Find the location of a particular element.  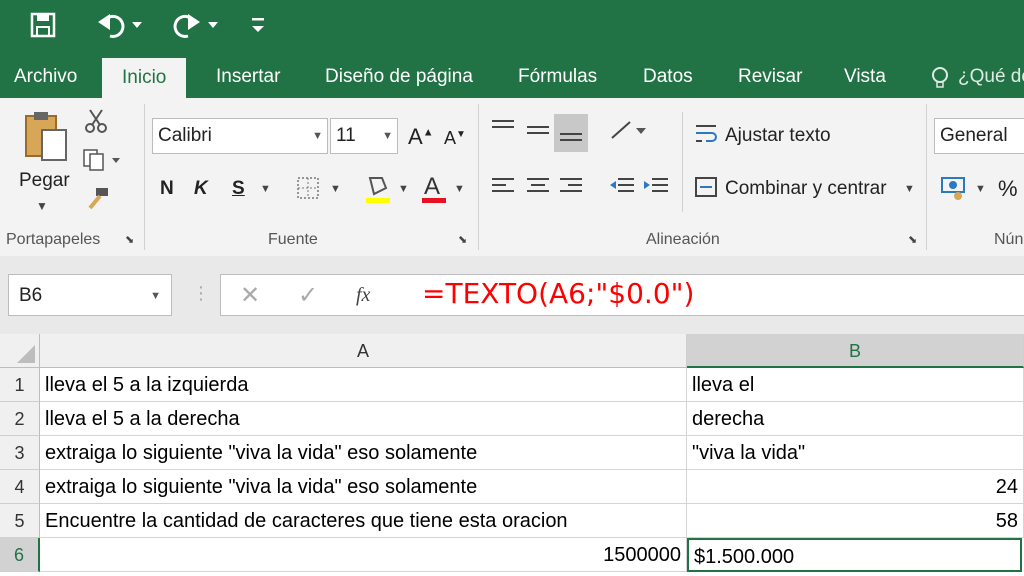

font-size-value: 11 is located at coordinates (346, 135).